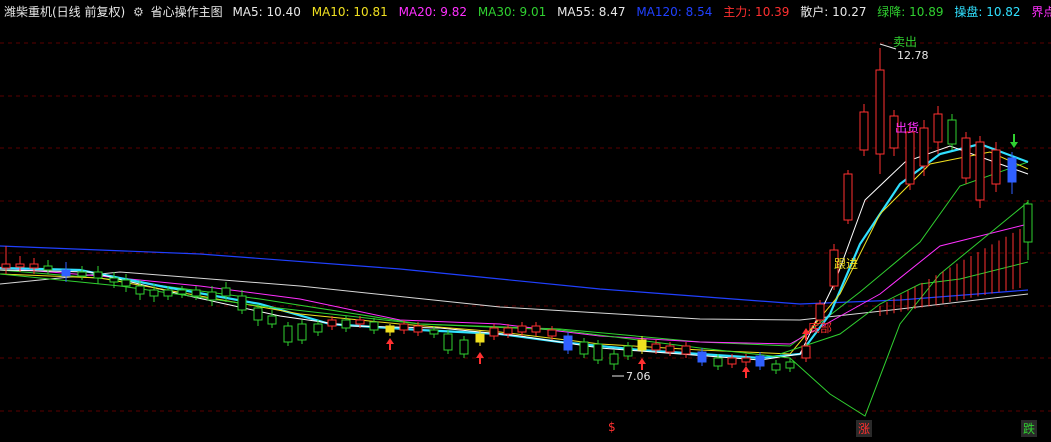 The height and width of the screenshot is (442, 1051). Describe the element at coordinates (512, 12) in the screenshot. I see `ma30-value: MA30: 9.01` at that location.